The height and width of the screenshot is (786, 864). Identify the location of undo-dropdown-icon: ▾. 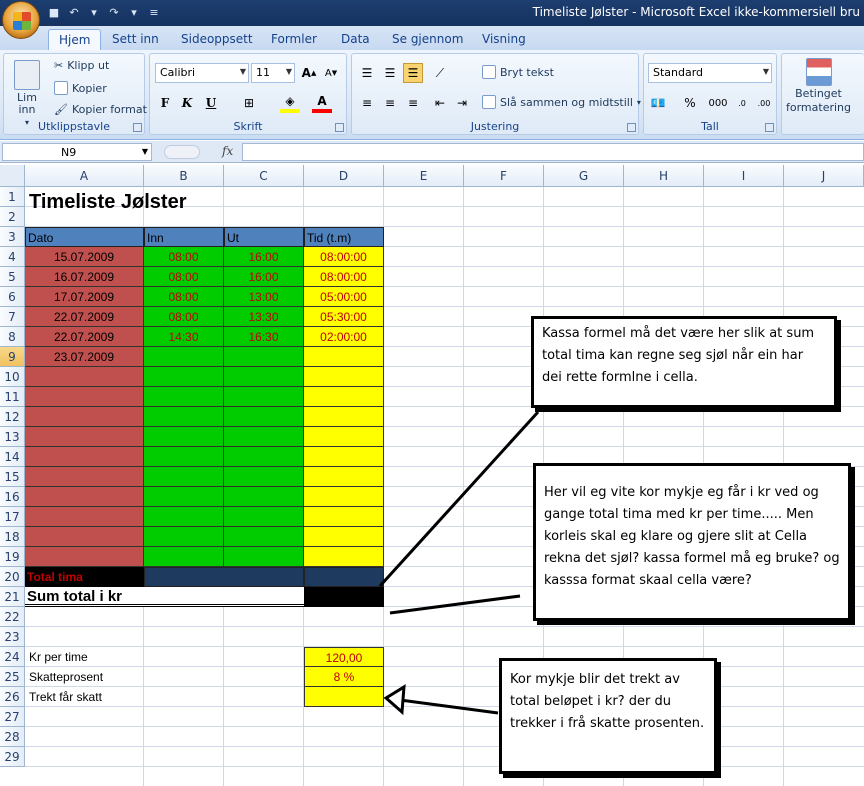
(94, 12).